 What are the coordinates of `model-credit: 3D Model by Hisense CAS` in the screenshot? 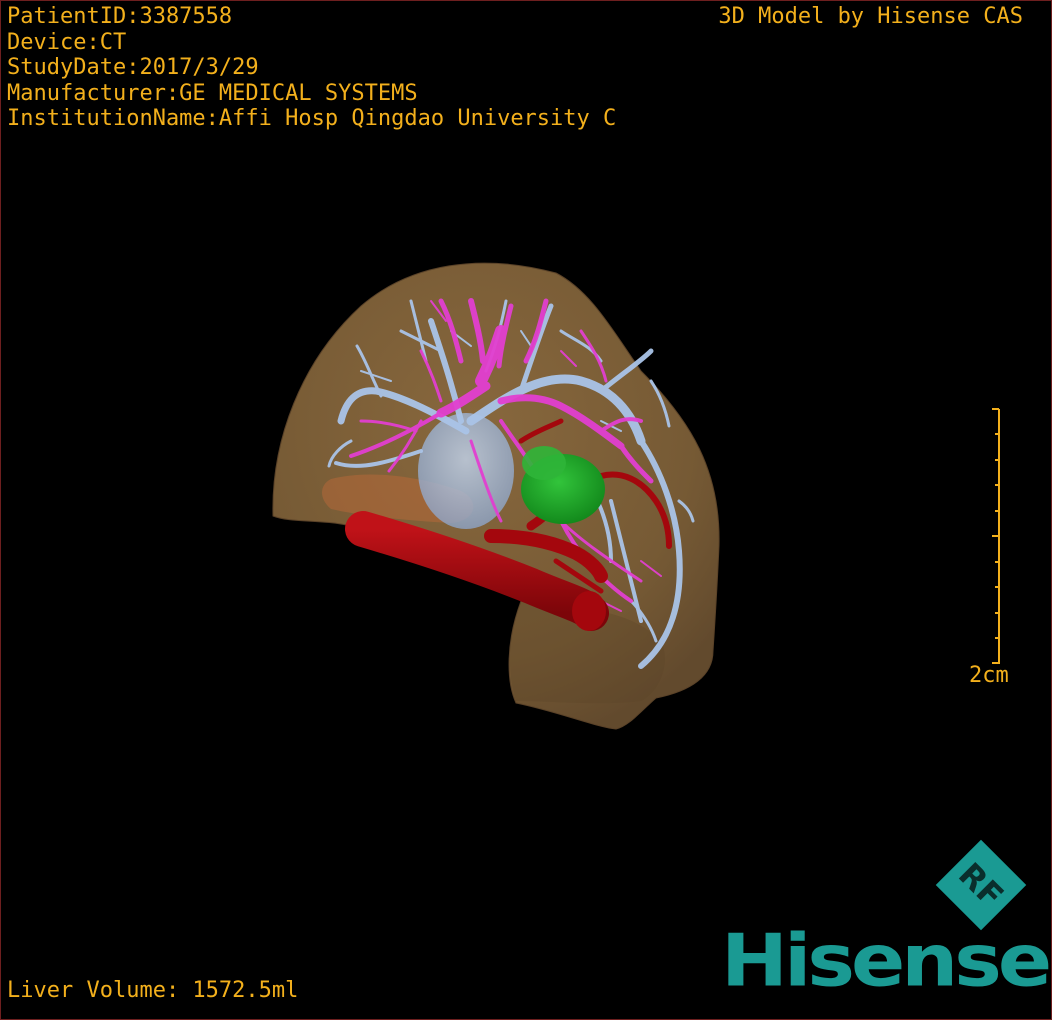 It's located at (870, 16).